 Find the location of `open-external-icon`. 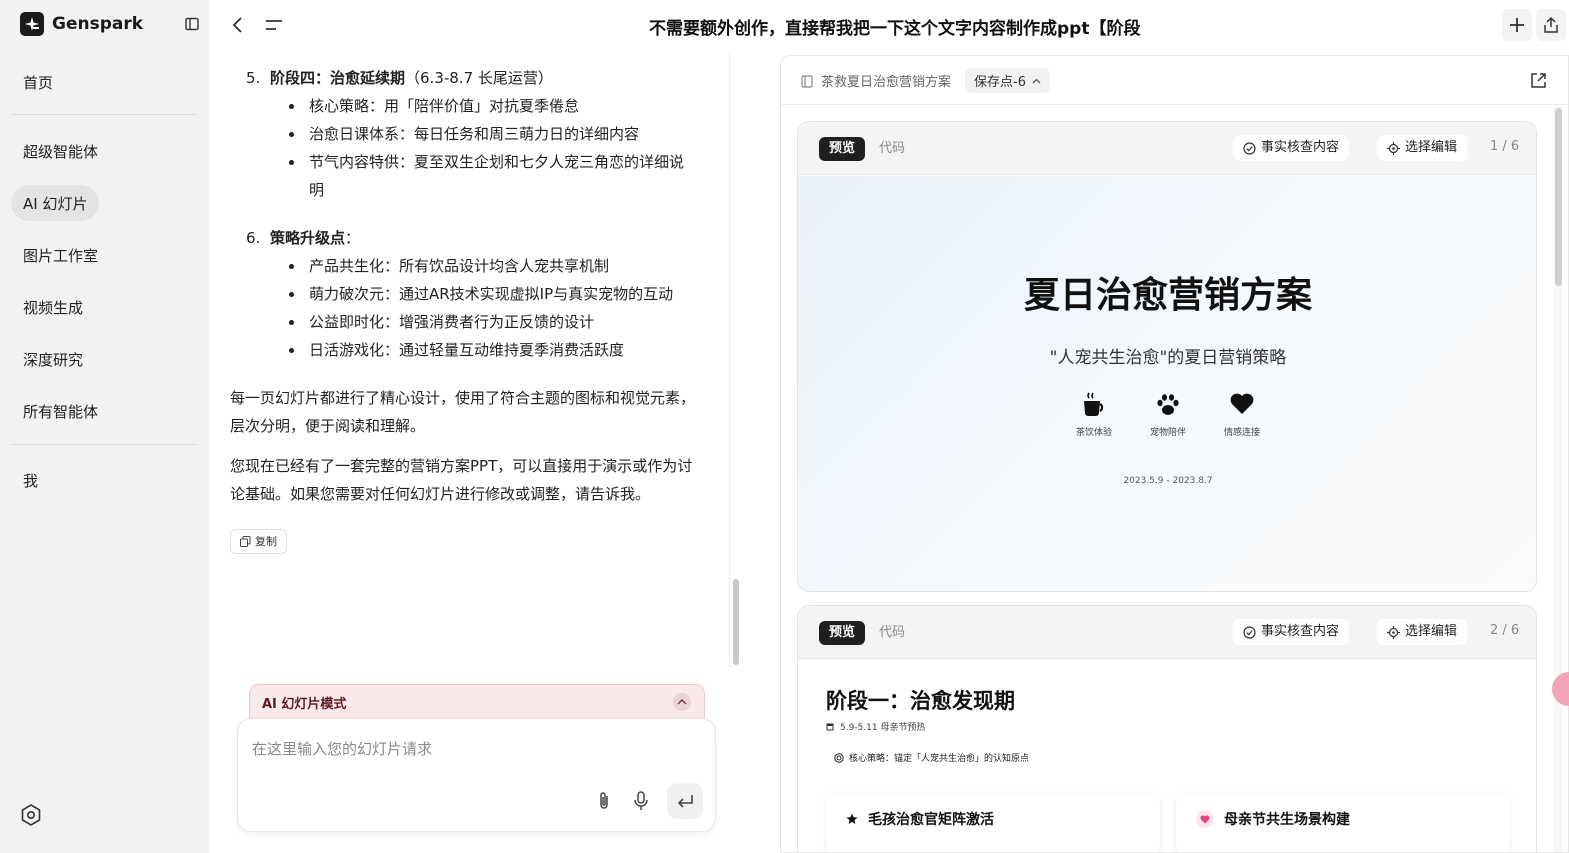

open-external-icon is located at coordinates (1538, 82).